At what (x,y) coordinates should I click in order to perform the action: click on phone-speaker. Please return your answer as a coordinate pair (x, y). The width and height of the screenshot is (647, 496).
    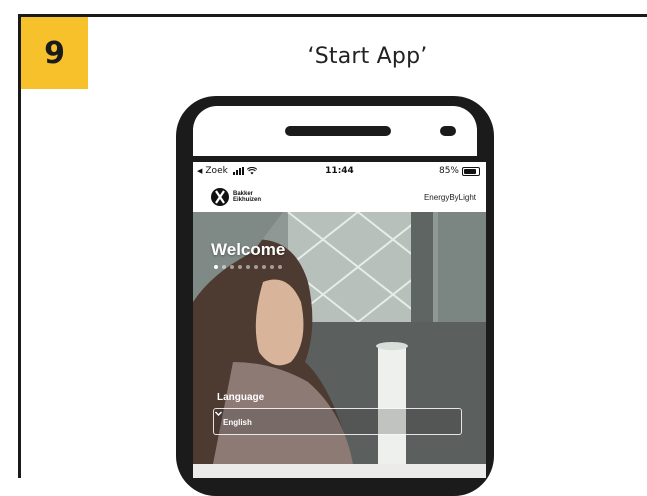
    Looking at the image, I should click on (338, 131).